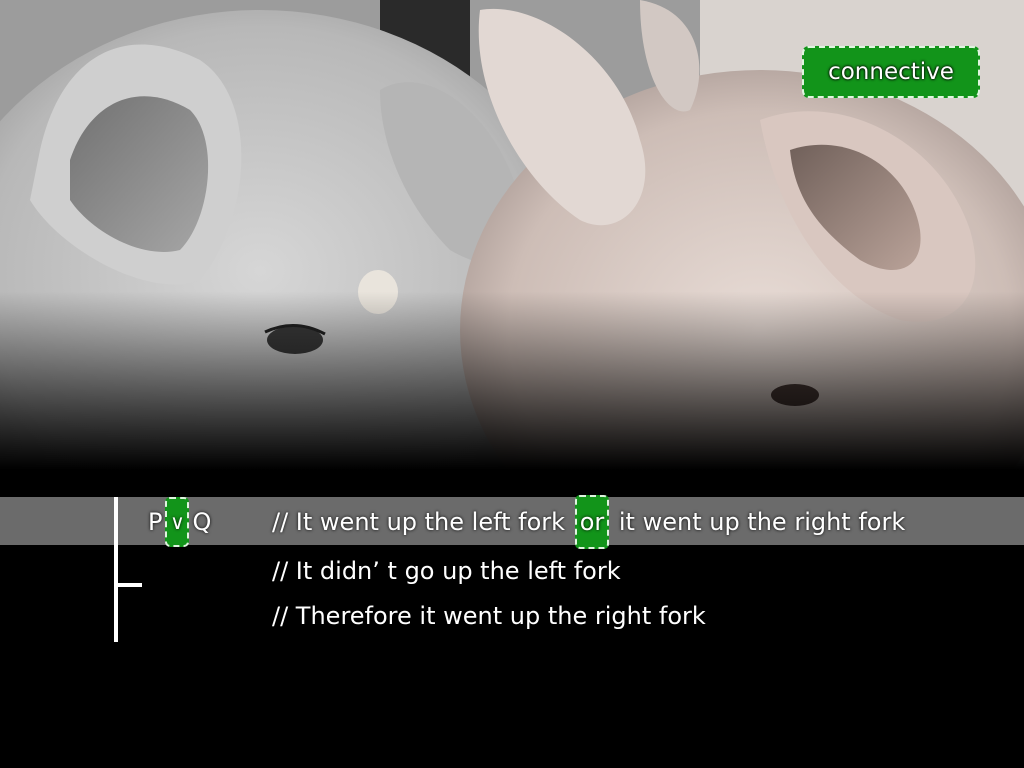 This screenshot has width=1024, height=768. I want to click on formula-or-operator: ∨, so click(177, 522).